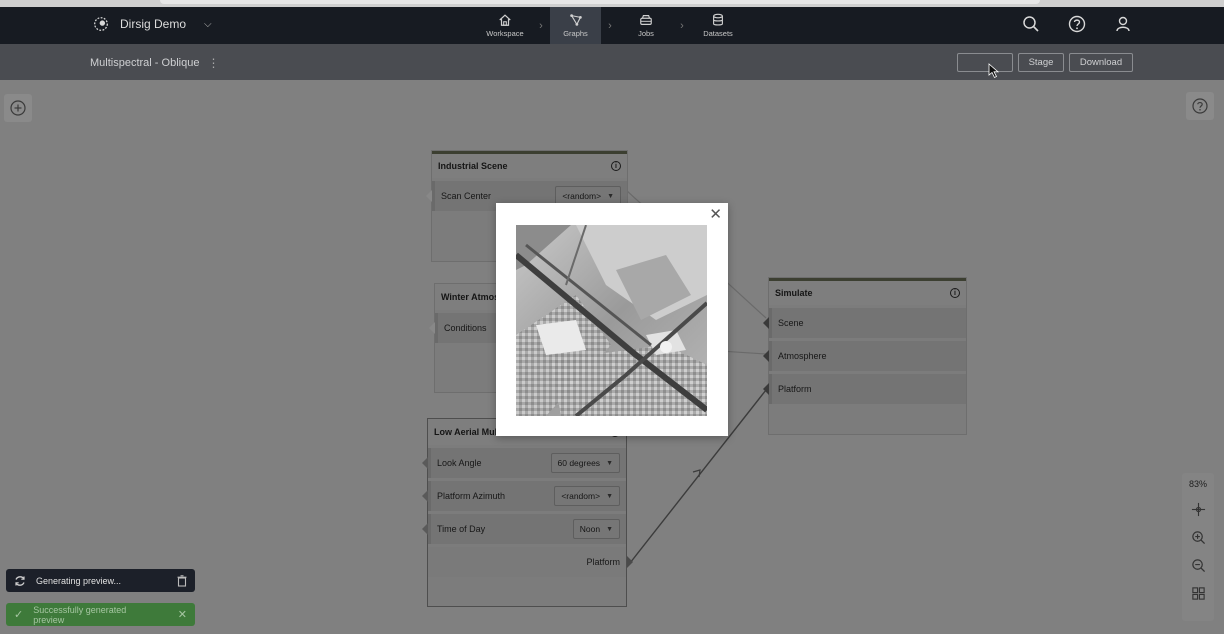 This screenshot has height=634, width=1224. What do you see at coordinates (1101, 62) in the screenshot?
I see `download-button: Download` at bounding box center [1101, 62].